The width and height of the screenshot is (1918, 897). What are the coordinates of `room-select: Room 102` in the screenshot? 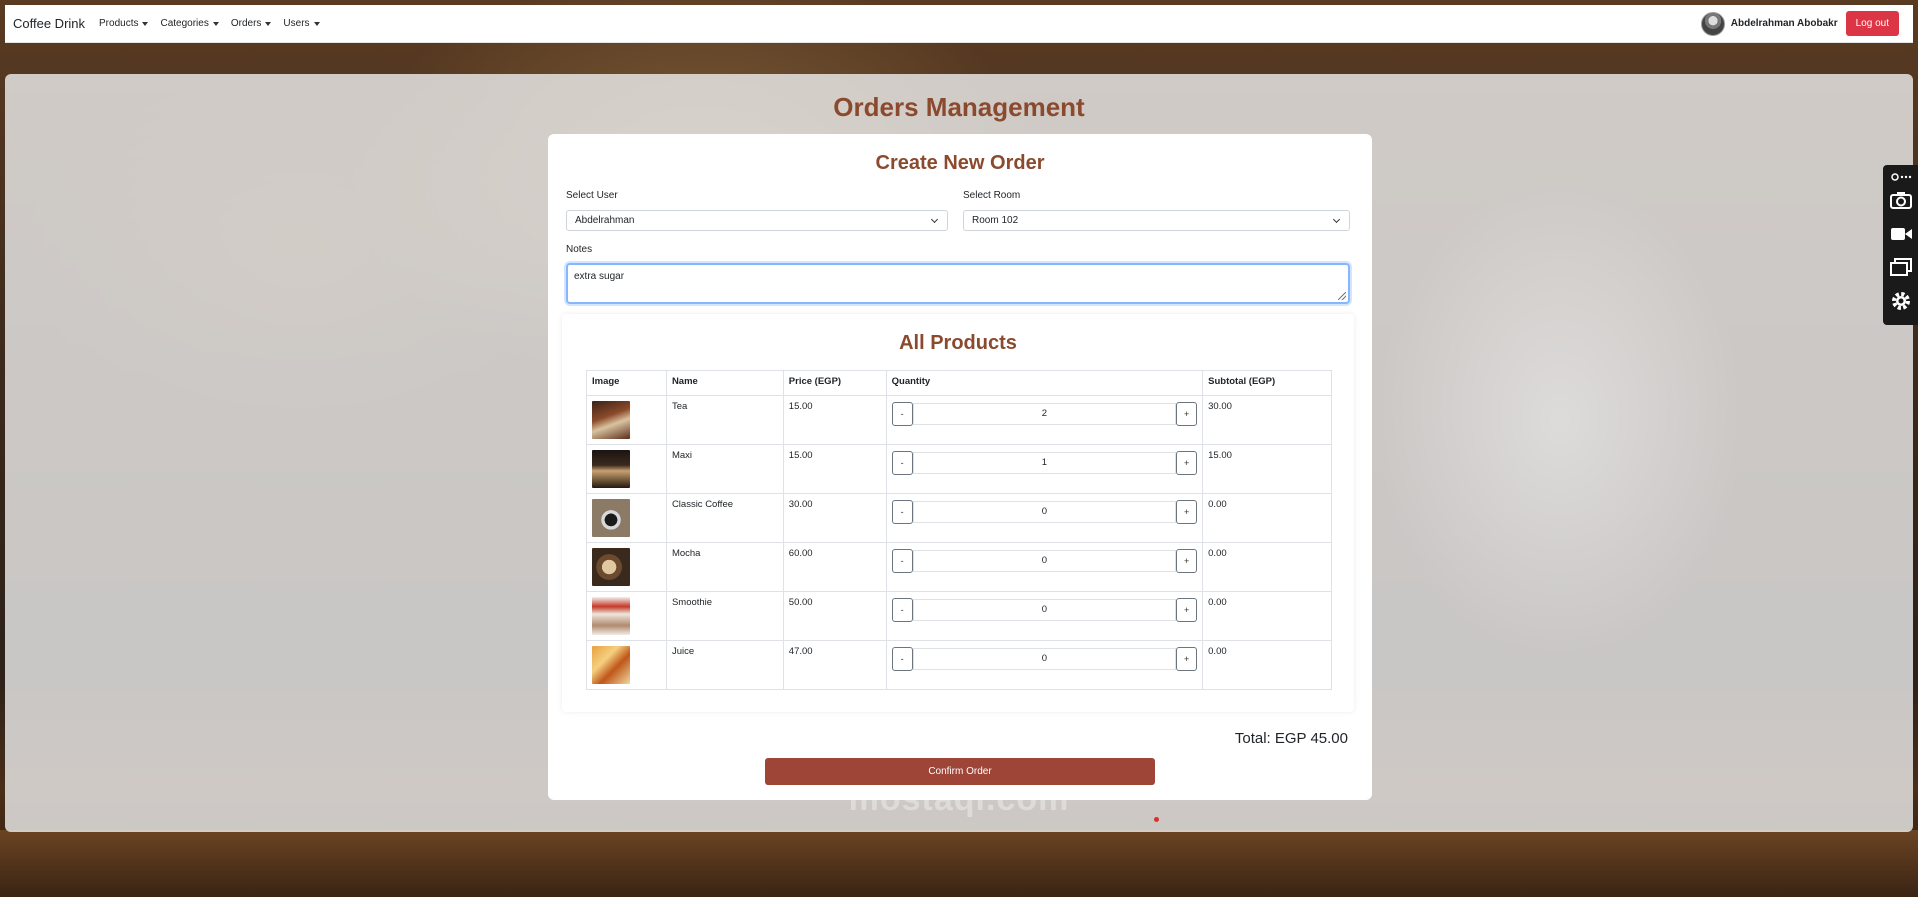 It's located at (1156, 220).